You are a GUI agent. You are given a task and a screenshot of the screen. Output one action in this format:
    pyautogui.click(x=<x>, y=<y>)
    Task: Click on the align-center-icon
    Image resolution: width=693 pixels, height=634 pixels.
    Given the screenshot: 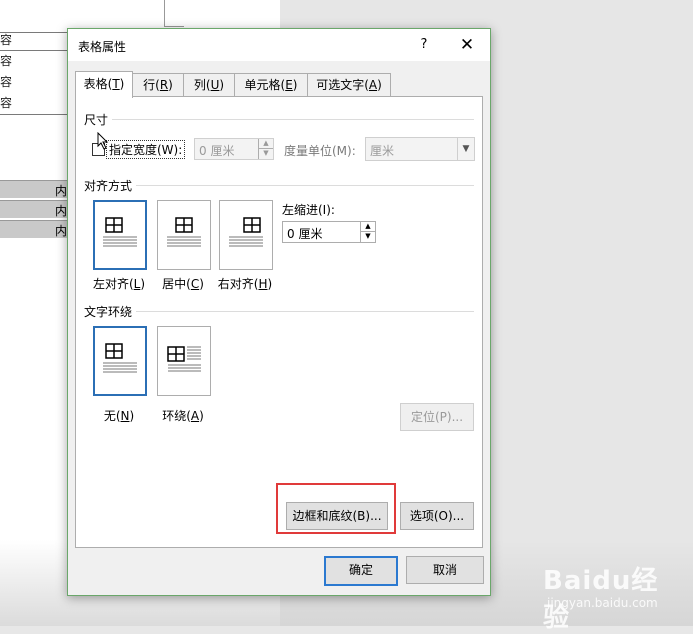 What is the action you would take?
    pyautogui.click(x=184, y=232)
    